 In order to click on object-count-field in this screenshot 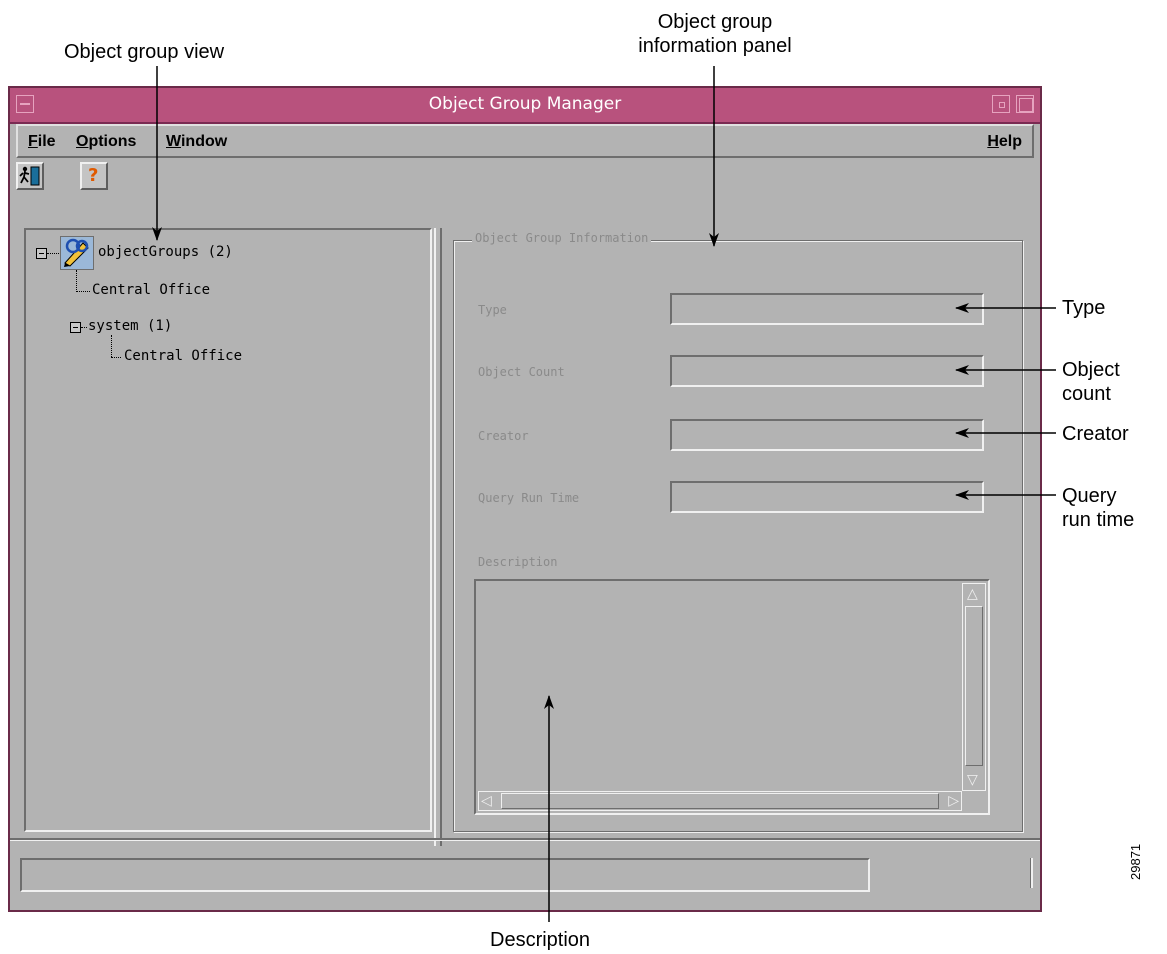, I will do `click(827, 371)`.